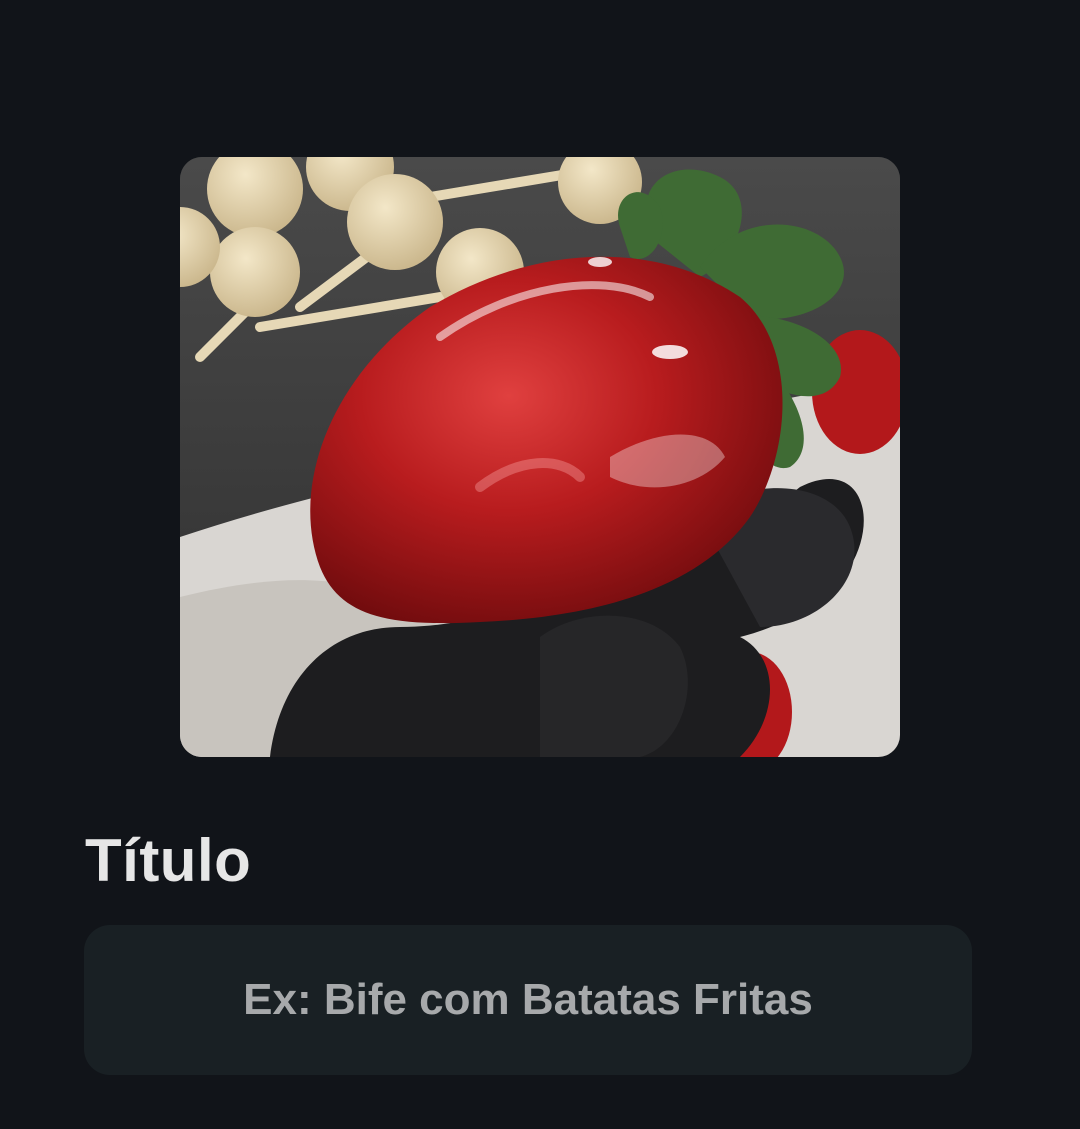  I want to click on title-input: Ex: Bife com Batatas Fritas, so click(528, 1000).